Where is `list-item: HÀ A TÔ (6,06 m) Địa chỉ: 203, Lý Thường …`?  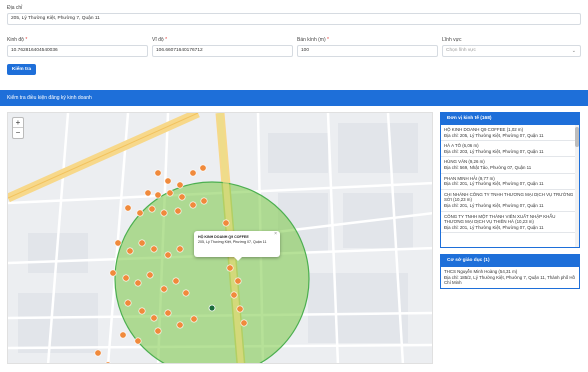
list-item: HÀ A TÔ (6,06 m) Địa chỉ: 203, Lý Thường … is located at coordinates (510, 149).